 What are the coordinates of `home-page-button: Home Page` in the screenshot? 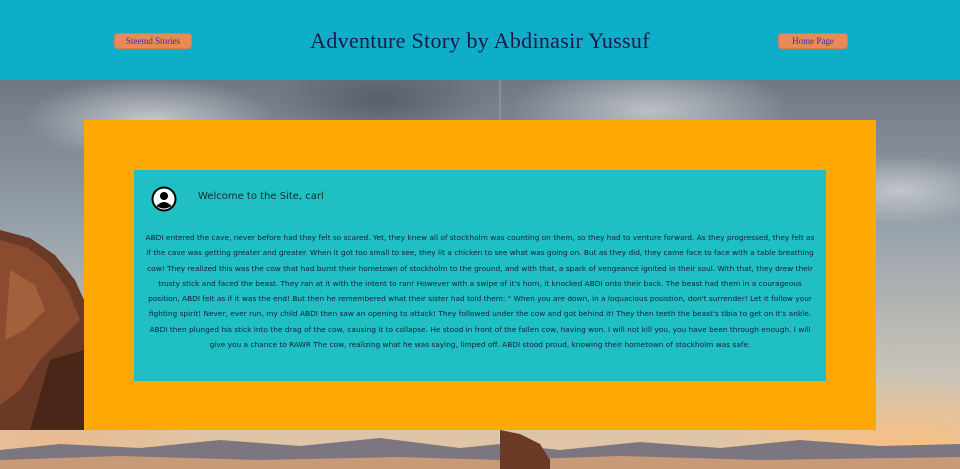 It's located at (813, 41).